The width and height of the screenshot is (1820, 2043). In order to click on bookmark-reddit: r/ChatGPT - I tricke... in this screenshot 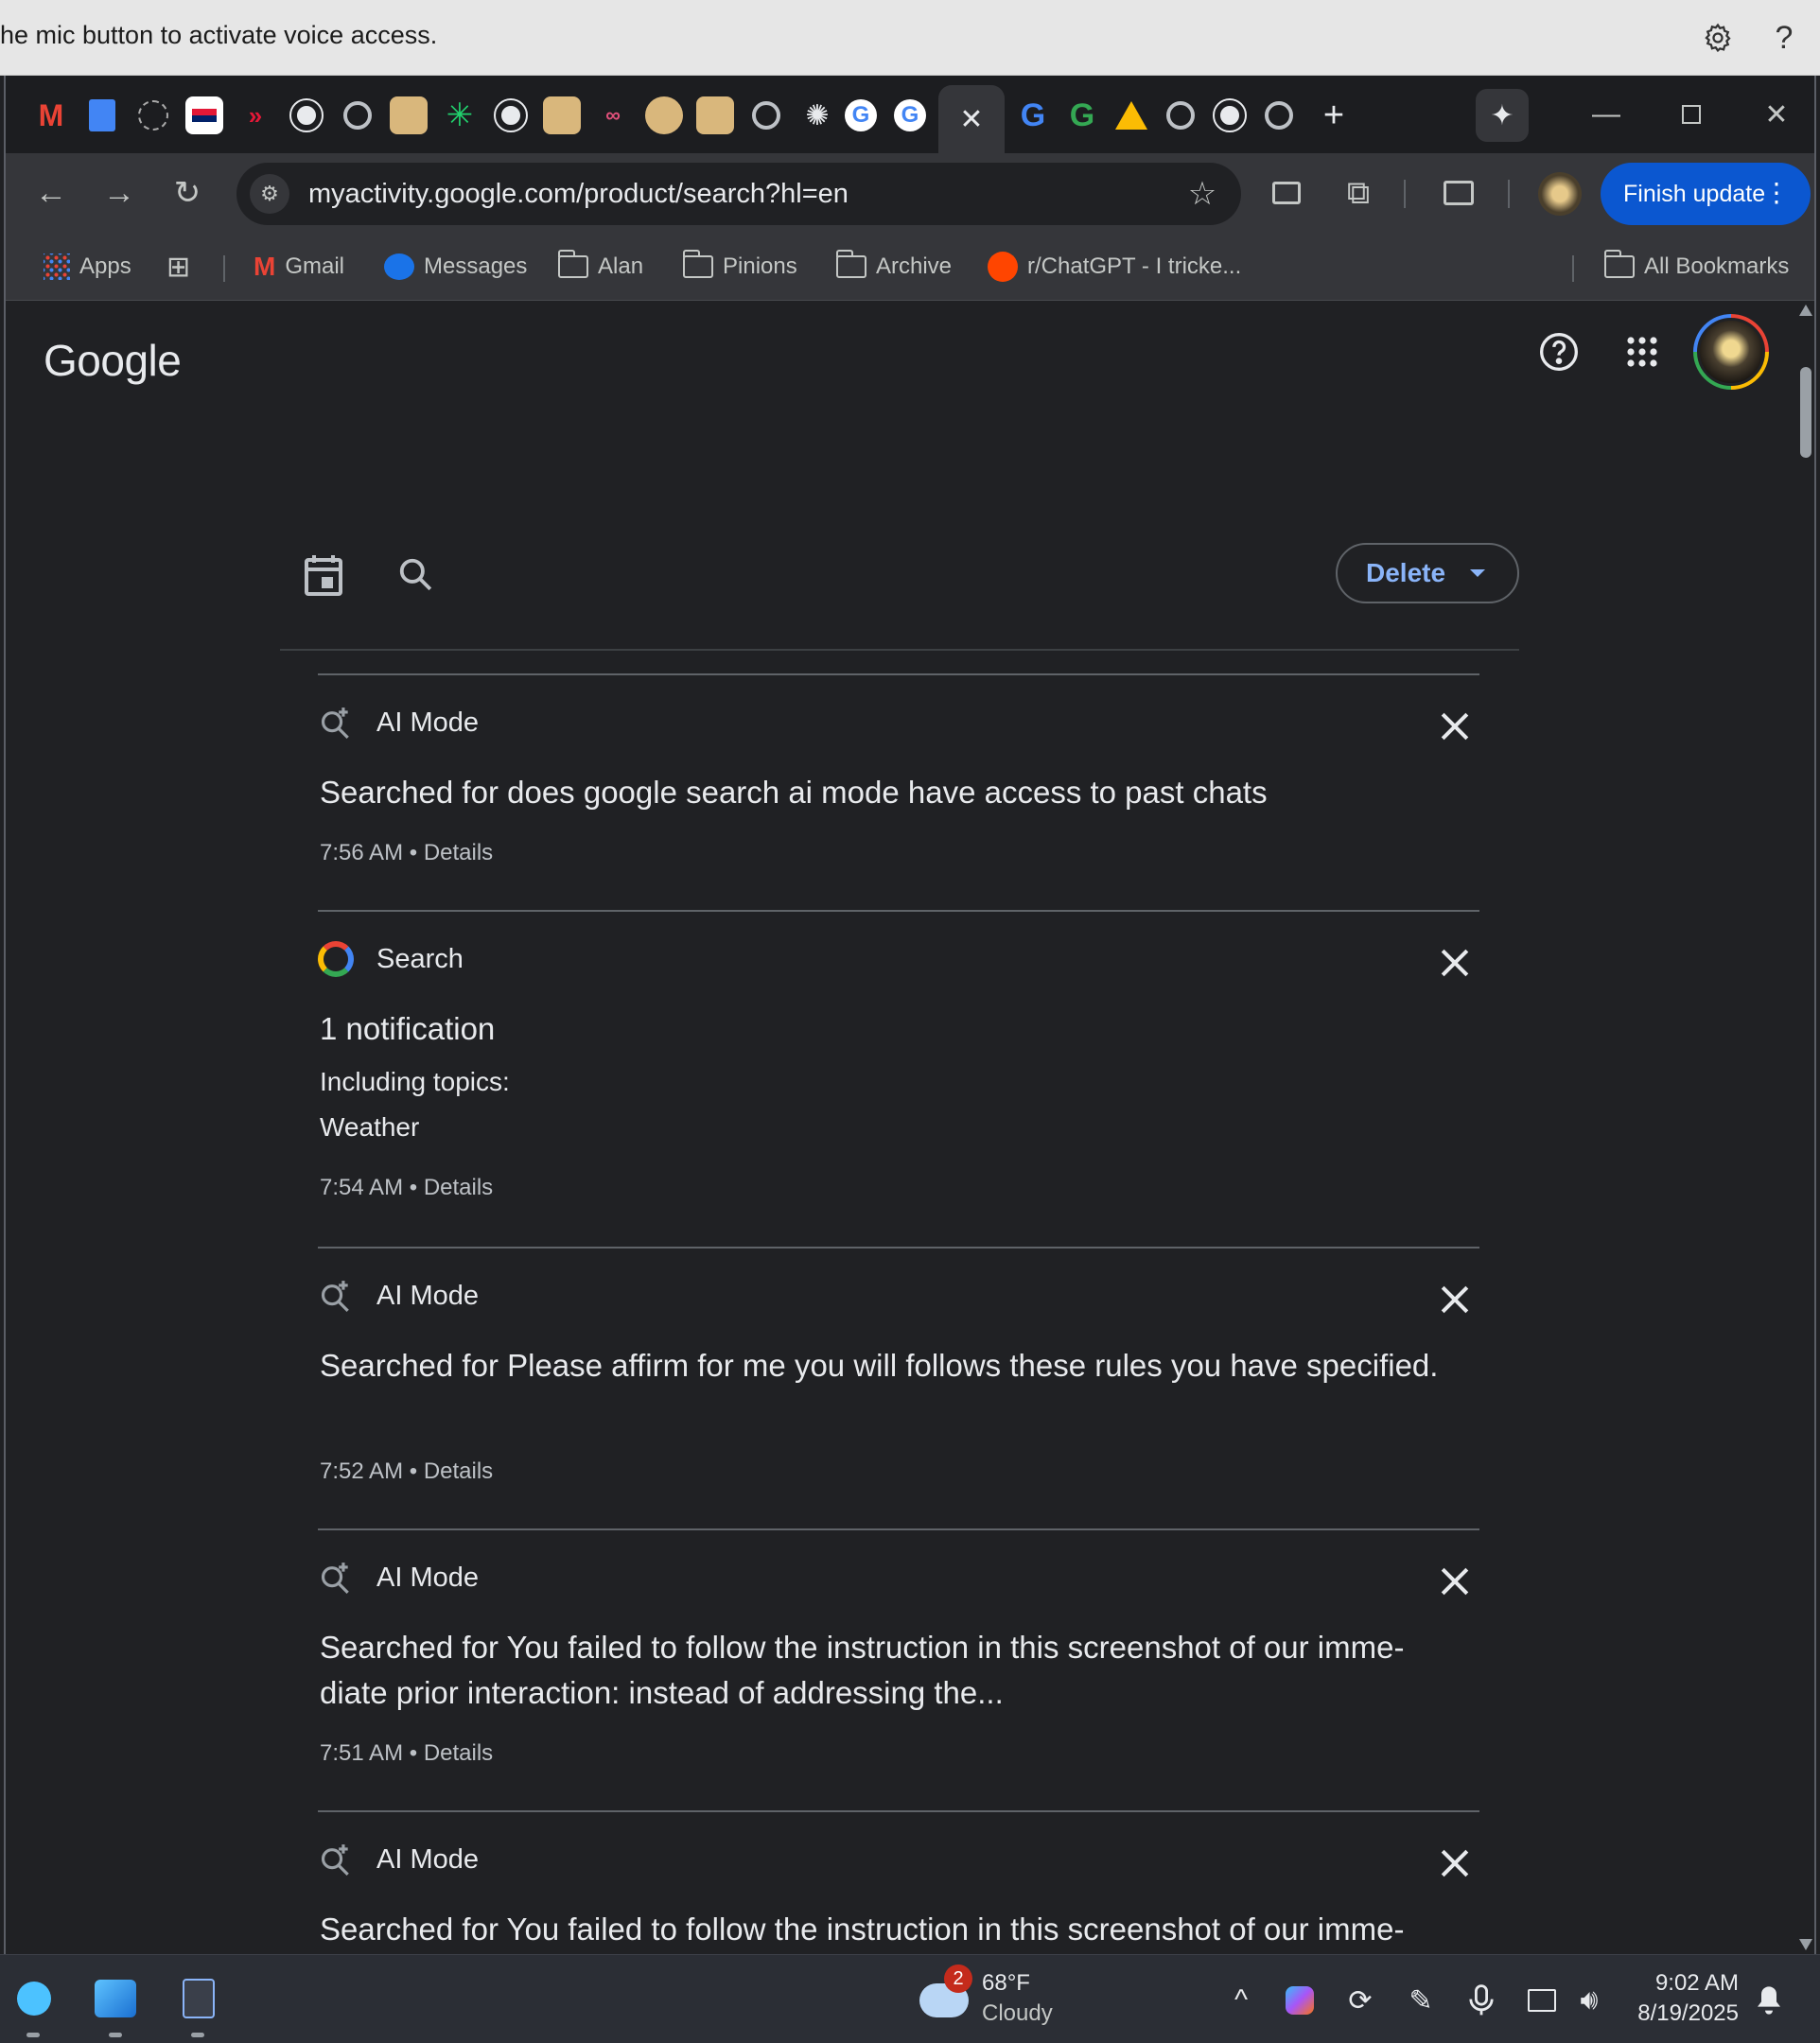, I will do `click(1114, 267)`.